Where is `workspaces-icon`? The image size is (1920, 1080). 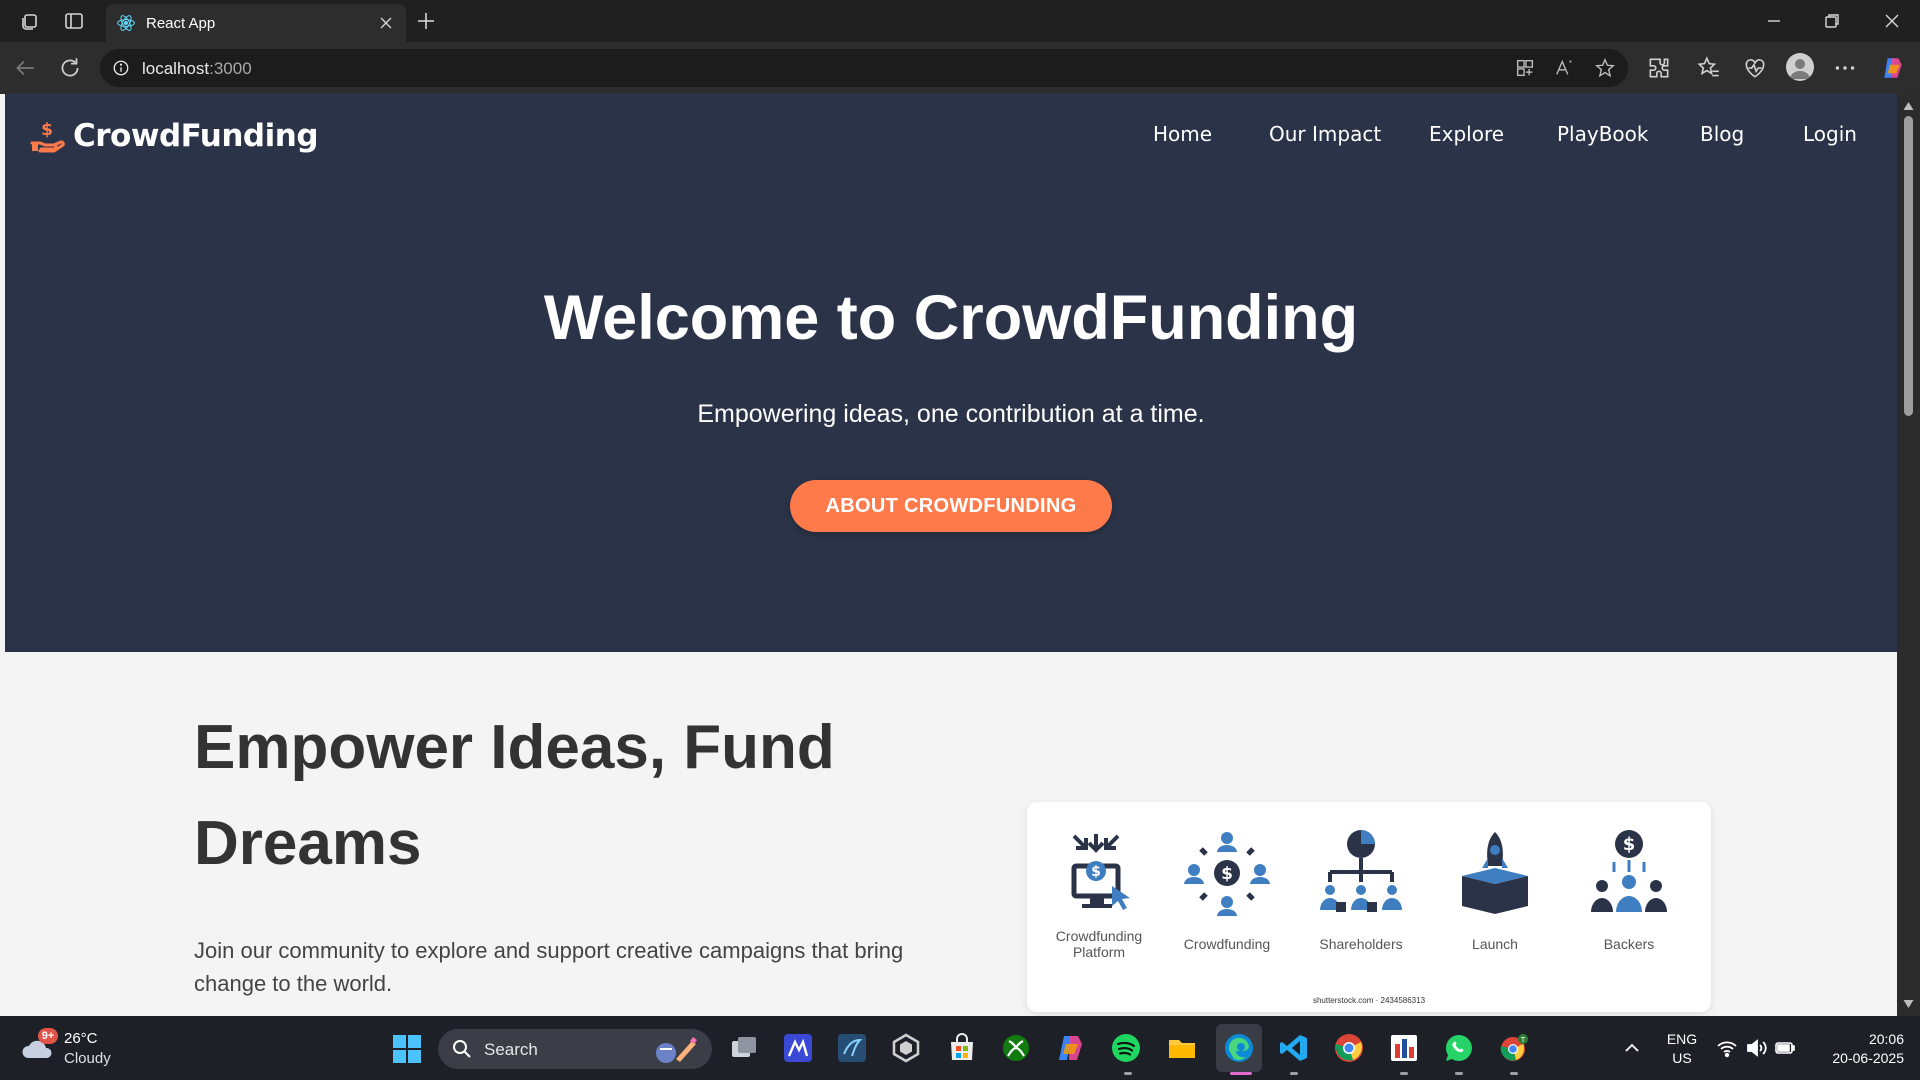
workspaces-icon is located at coordinates (30, 21).